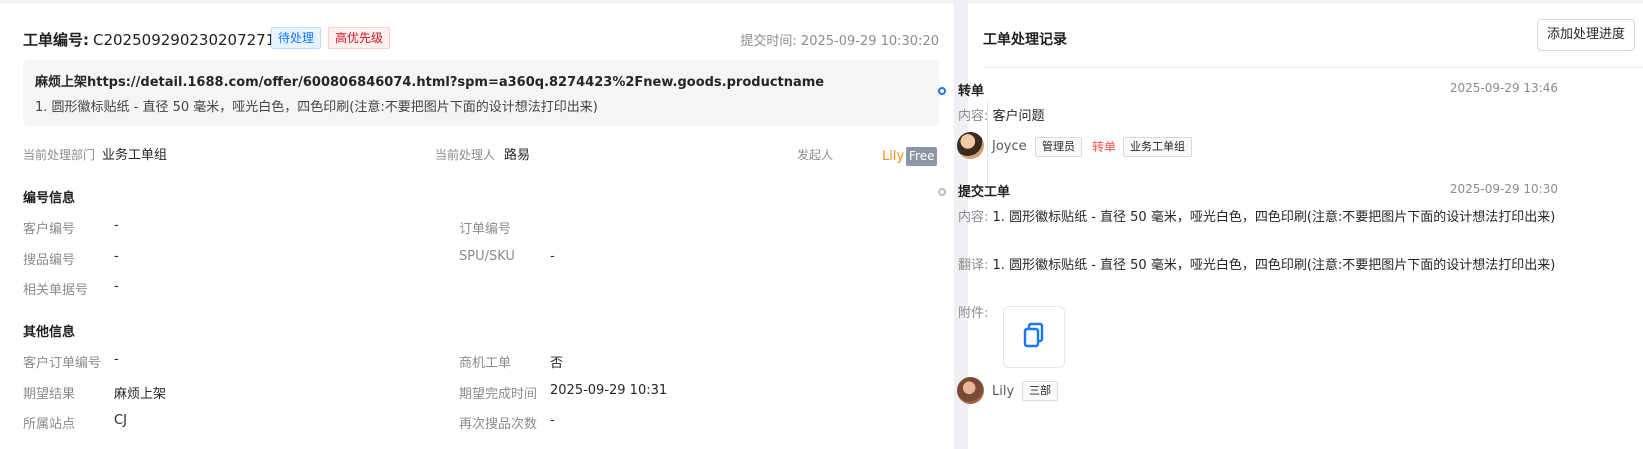 This screenshot has width=1643, height=449. Describe the element at coordinates (498, 394) in the screenshot. I see `expected-time-label: 期望完成时间` at that location.